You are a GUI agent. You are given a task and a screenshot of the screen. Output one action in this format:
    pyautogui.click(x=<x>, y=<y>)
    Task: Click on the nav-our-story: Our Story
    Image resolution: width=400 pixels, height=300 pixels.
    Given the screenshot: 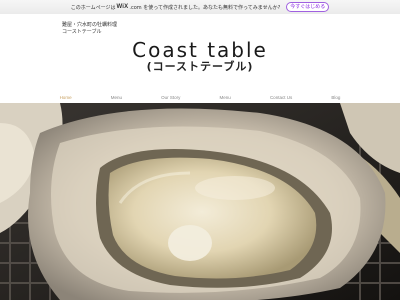 What is the action you would take?
    pyautogui.click(x=170, y=97)
    